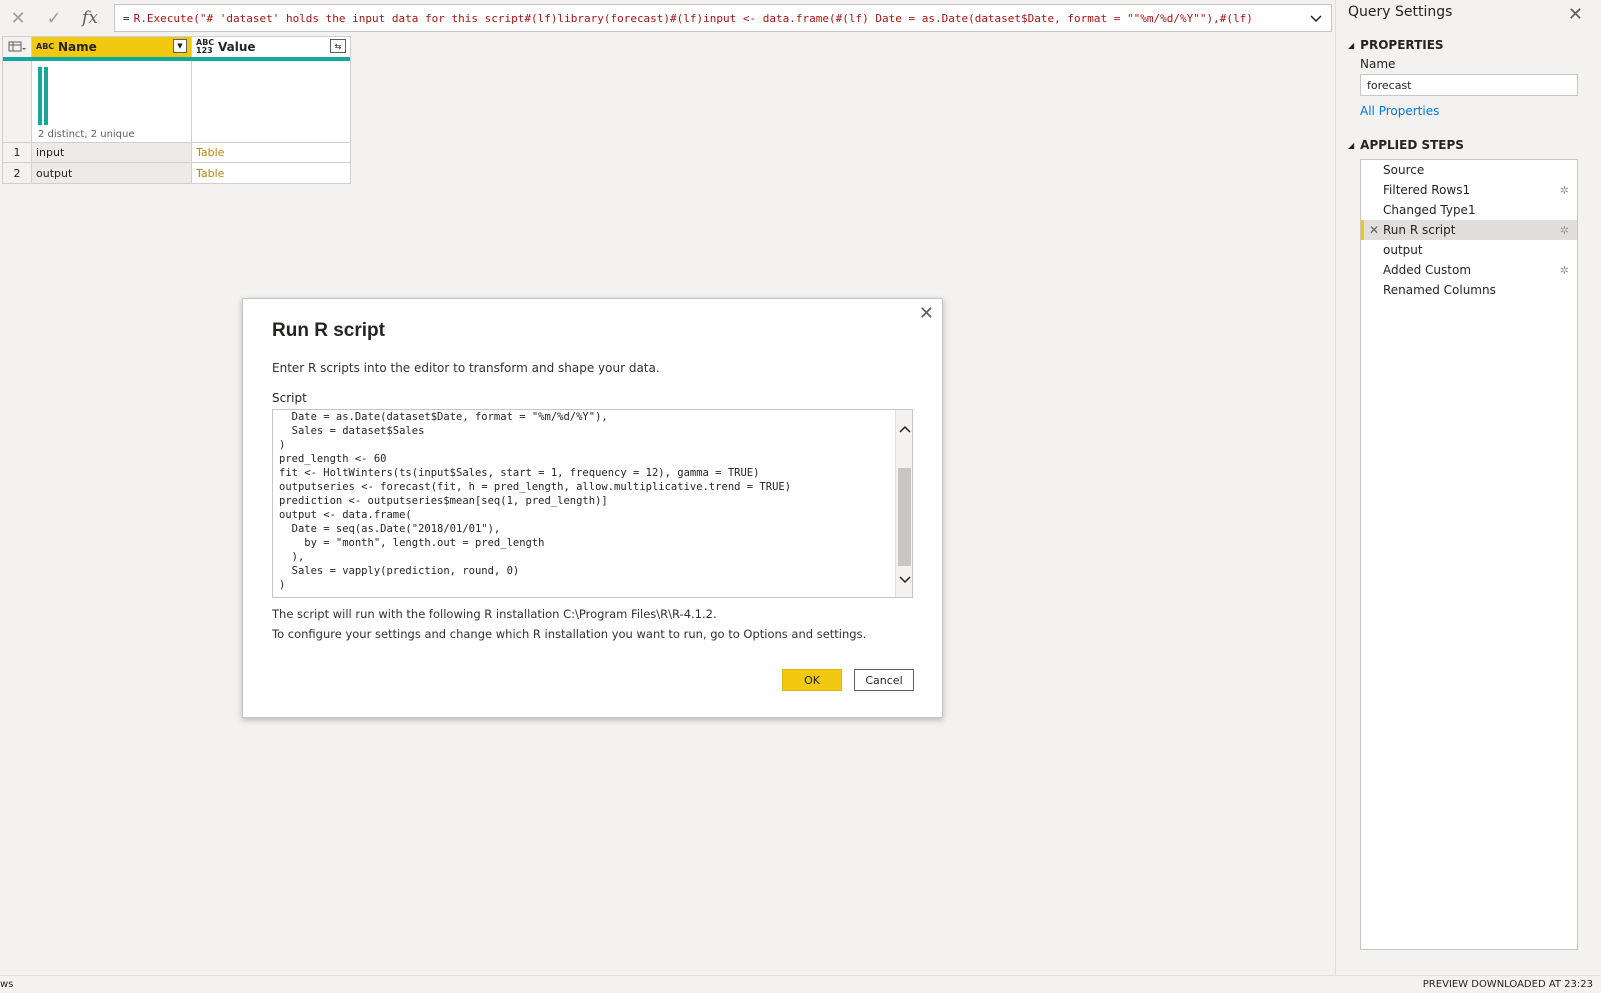 The image size is (1601, 993). Describe the element at coordinates (1412, 145) in the screenshot. I see `applied-steps-header-label: APPLIED STEPS` at that location.